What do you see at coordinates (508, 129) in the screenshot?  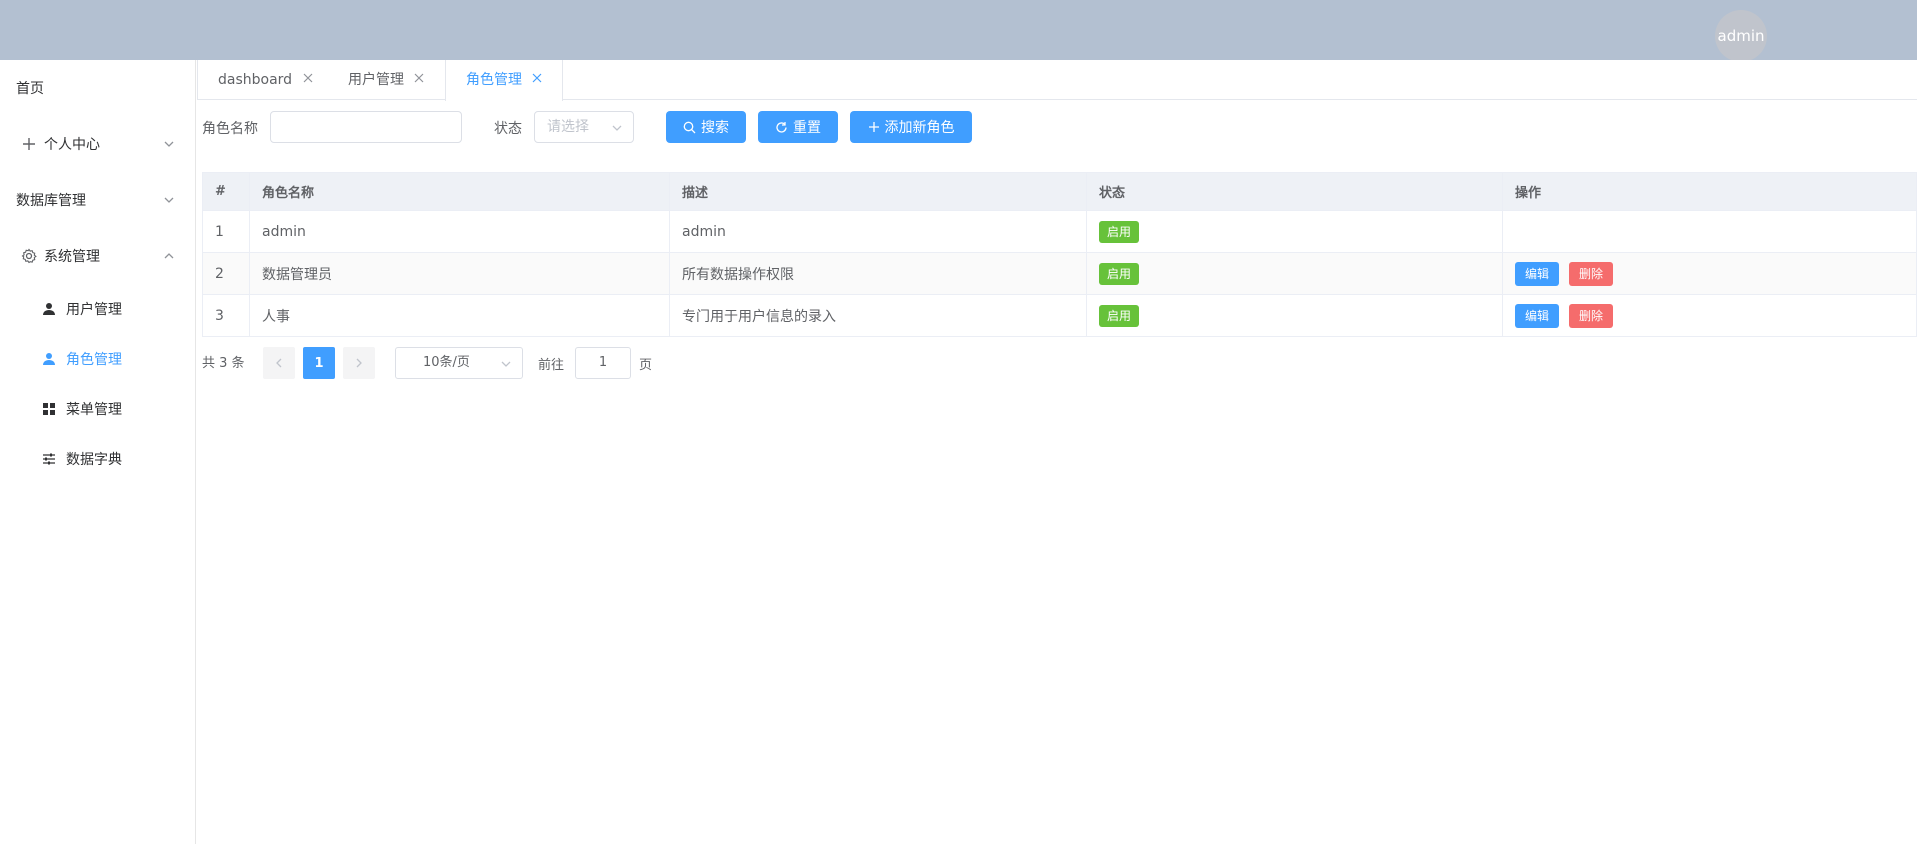 I see `status-label: 状态` at bounding box center [508, 129].